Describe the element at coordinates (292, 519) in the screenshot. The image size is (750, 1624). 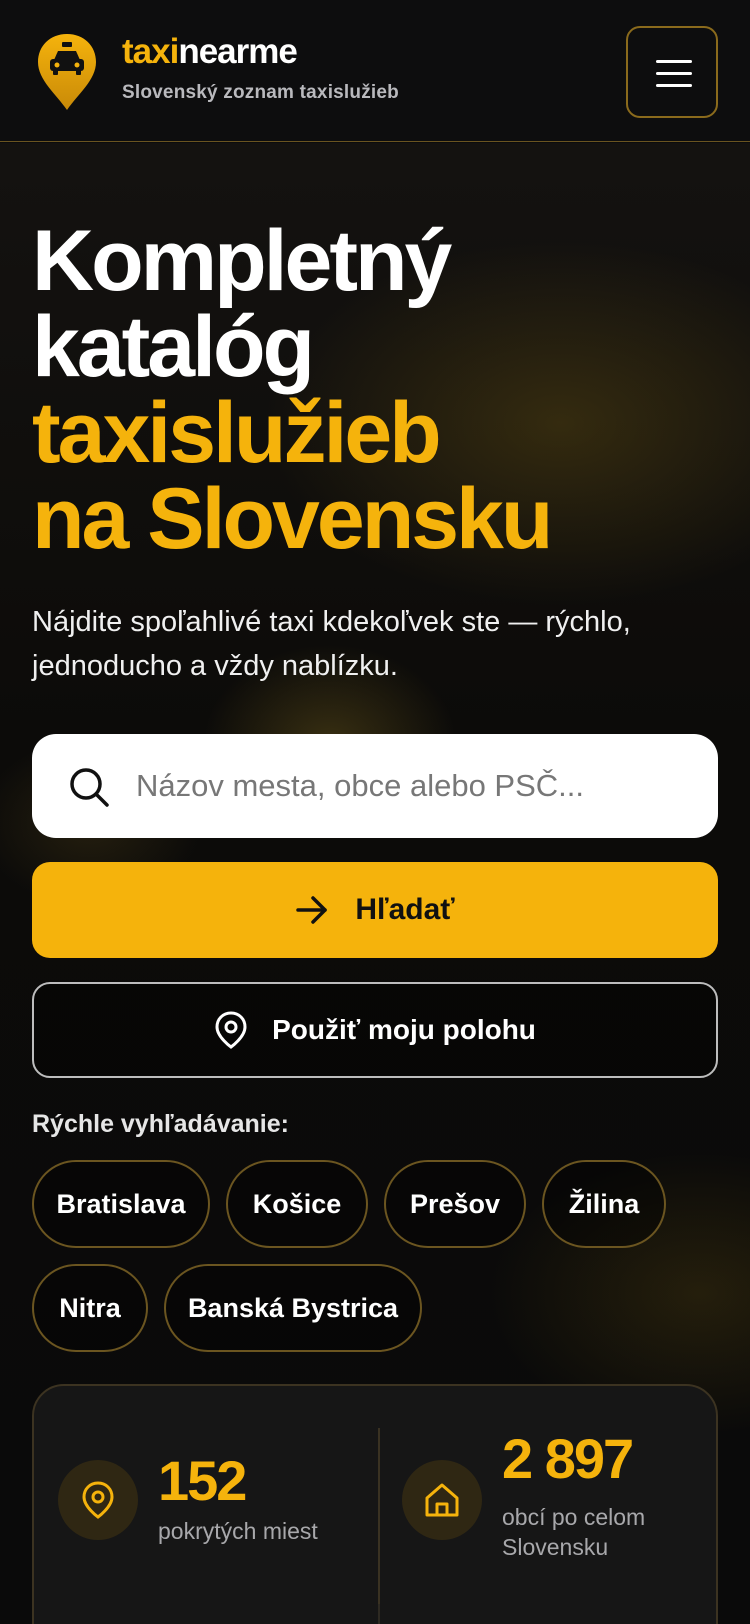
I see `hero-title-line-4: na Slovensku` at that location.